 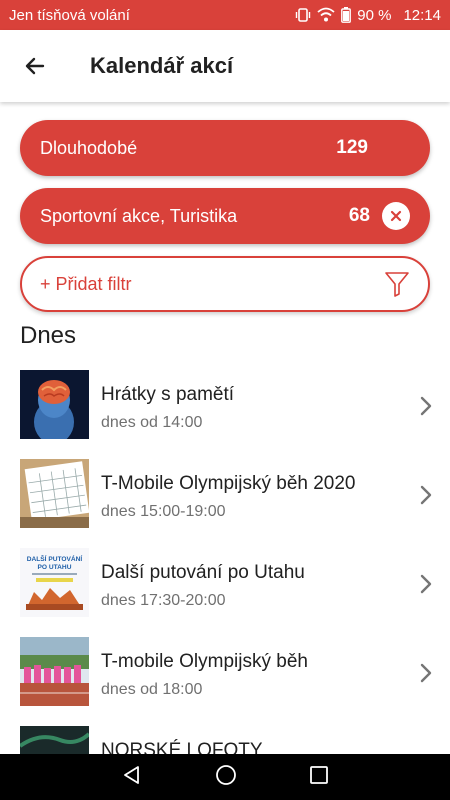 I want to click on app-bar: Kalendář akcí, so click(x=225, y=66).